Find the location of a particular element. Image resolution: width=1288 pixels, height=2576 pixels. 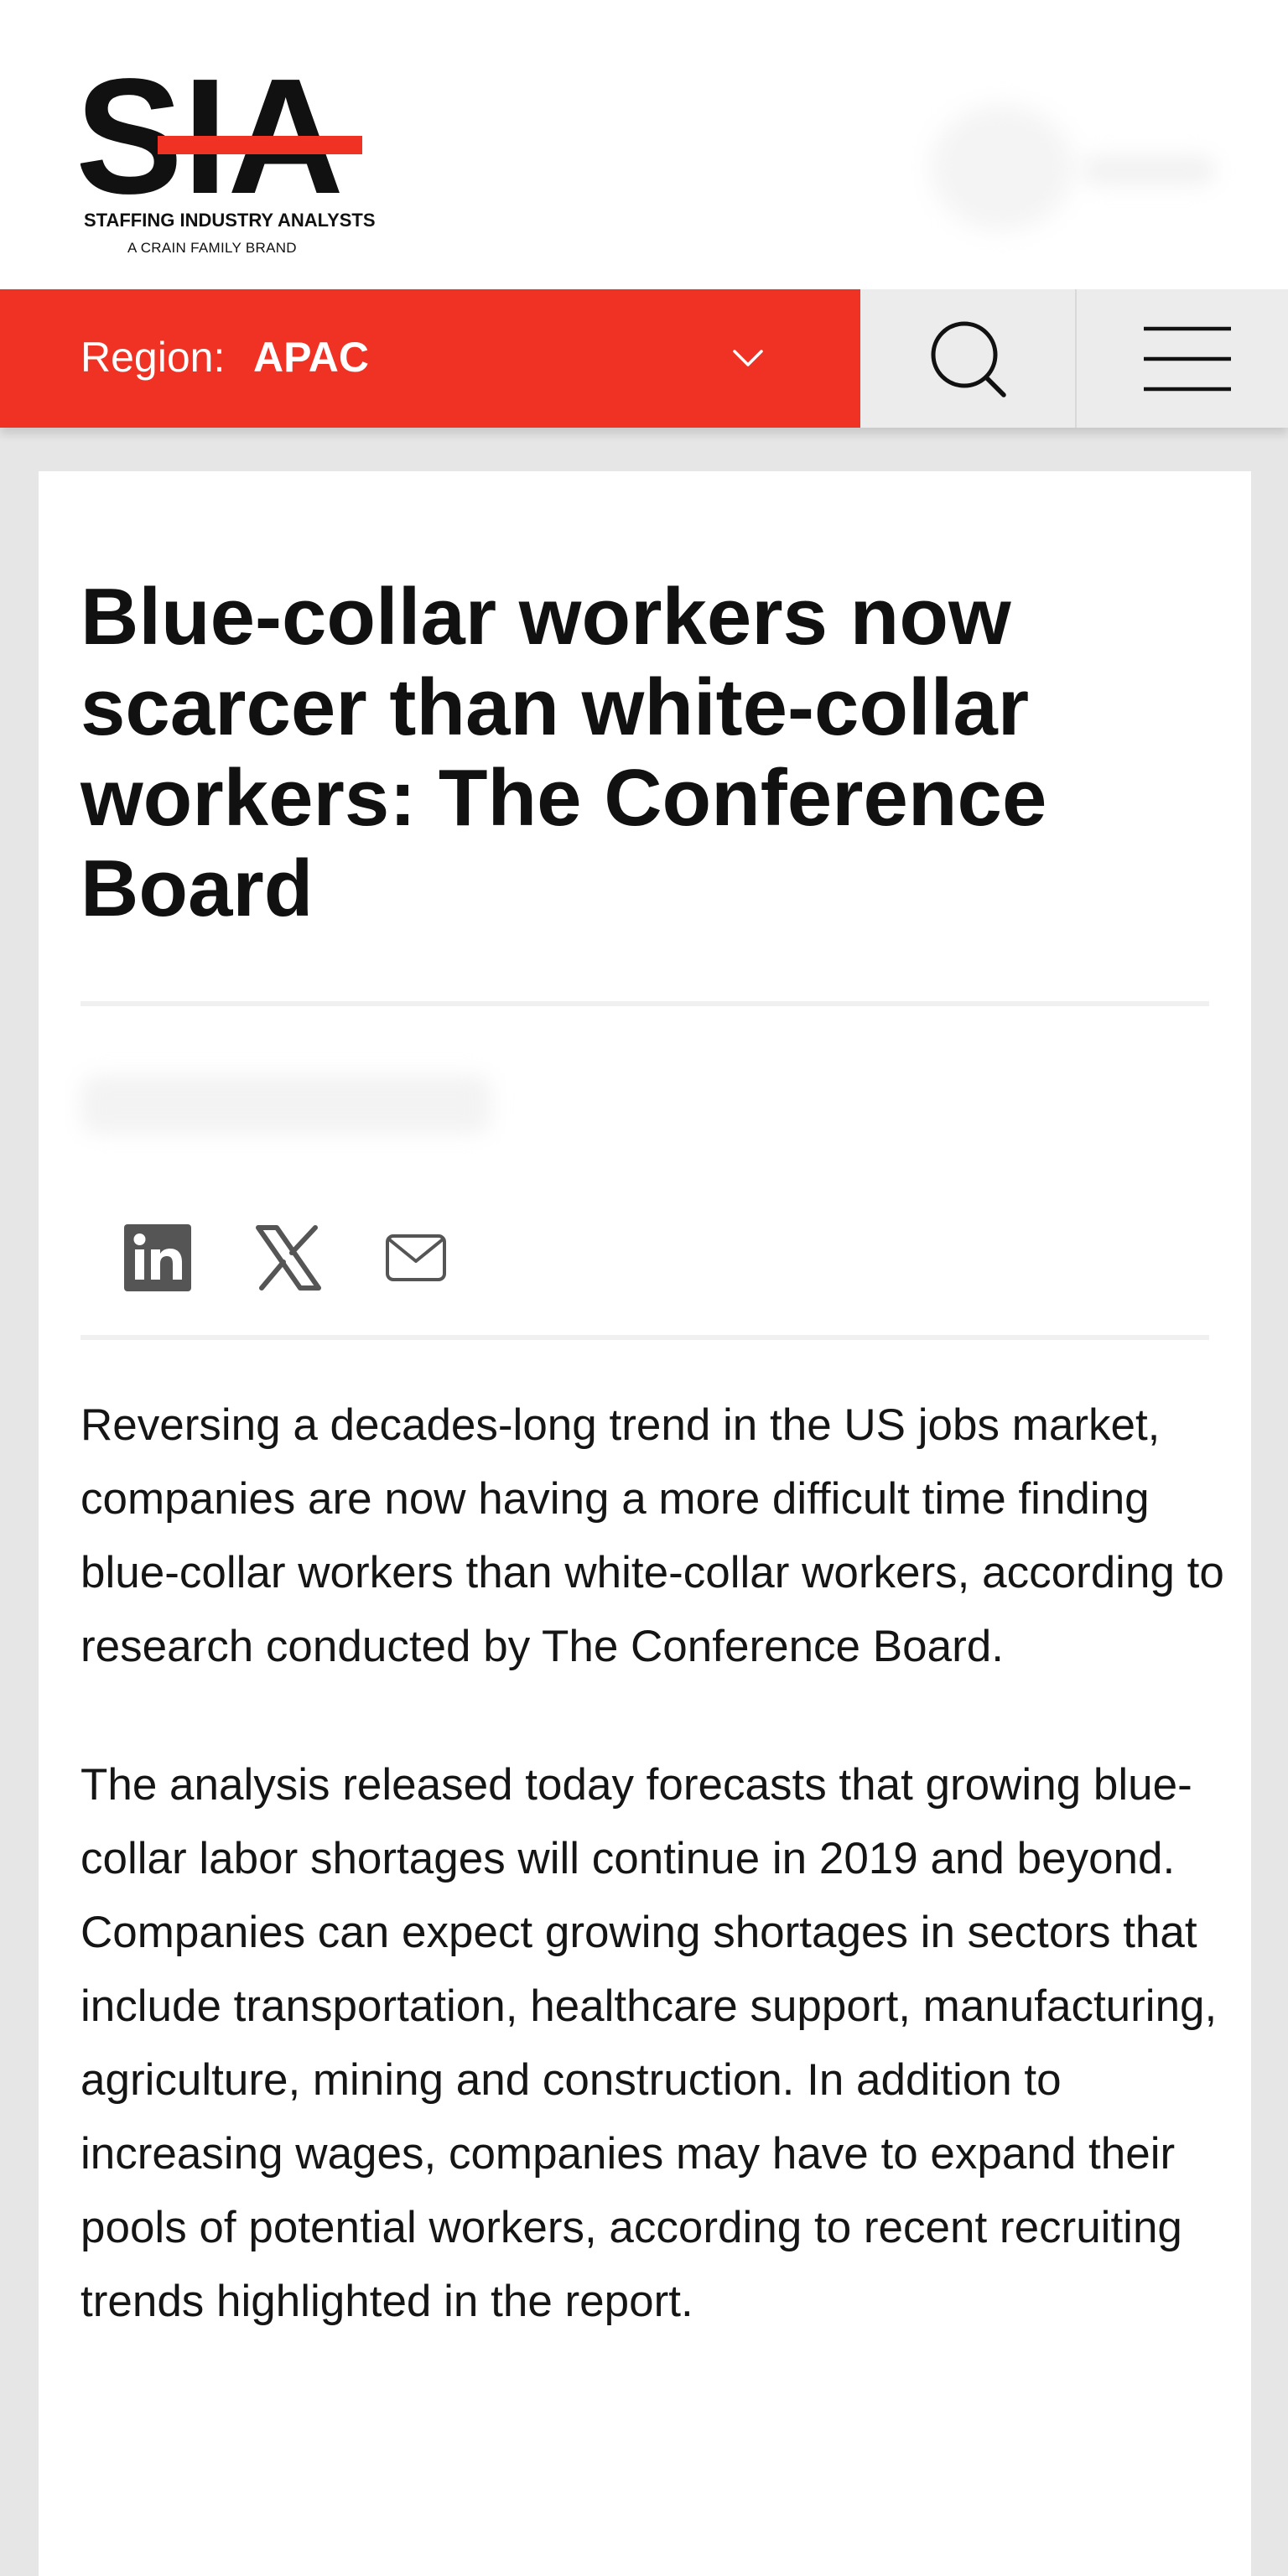

menu-button is located at coordinates (1182, 358).